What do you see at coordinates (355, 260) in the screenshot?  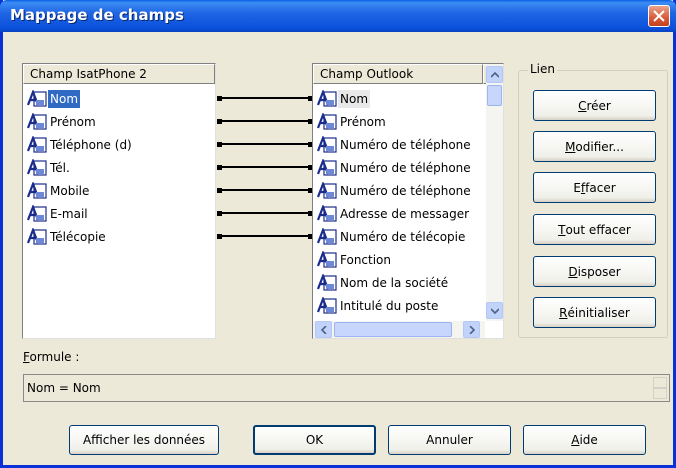 I see `outlook-field-item: Fonction` at bounding box center [355, 260].